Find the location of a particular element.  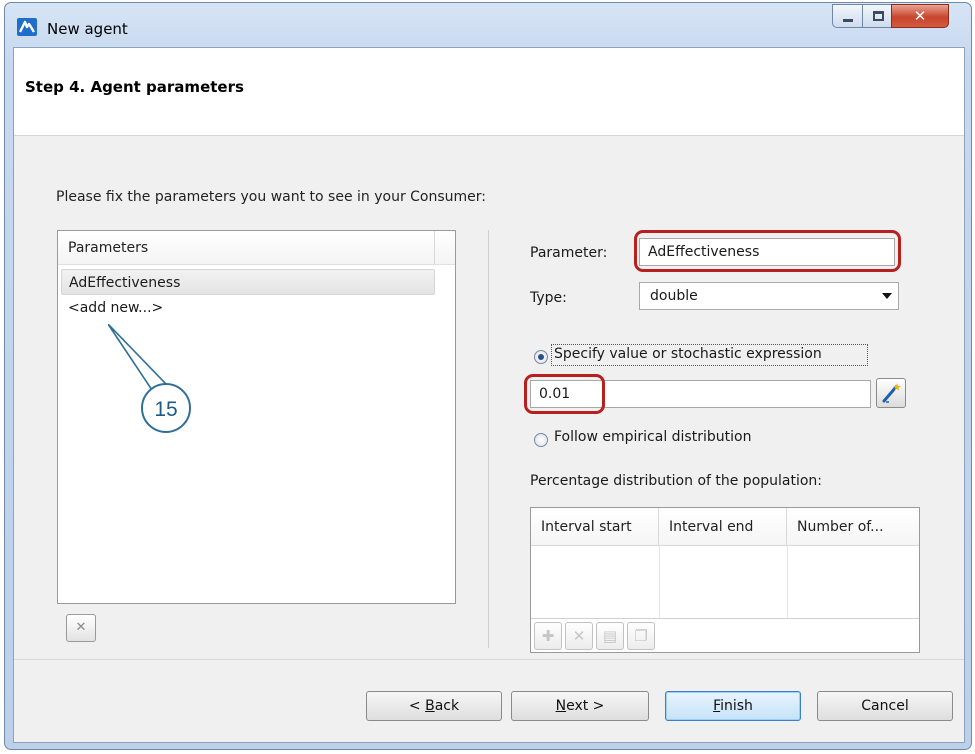

close-button: ✕ is located at coordinates (920, 16).